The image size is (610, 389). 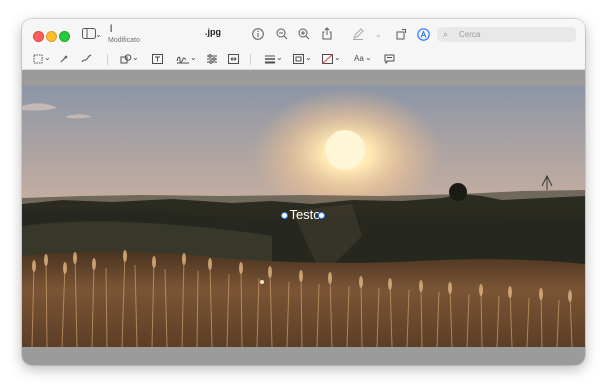 What do you see at coordinates (298, 60) in the screenshot?
I see `border-color-icon` at bounding box center [298, 60].